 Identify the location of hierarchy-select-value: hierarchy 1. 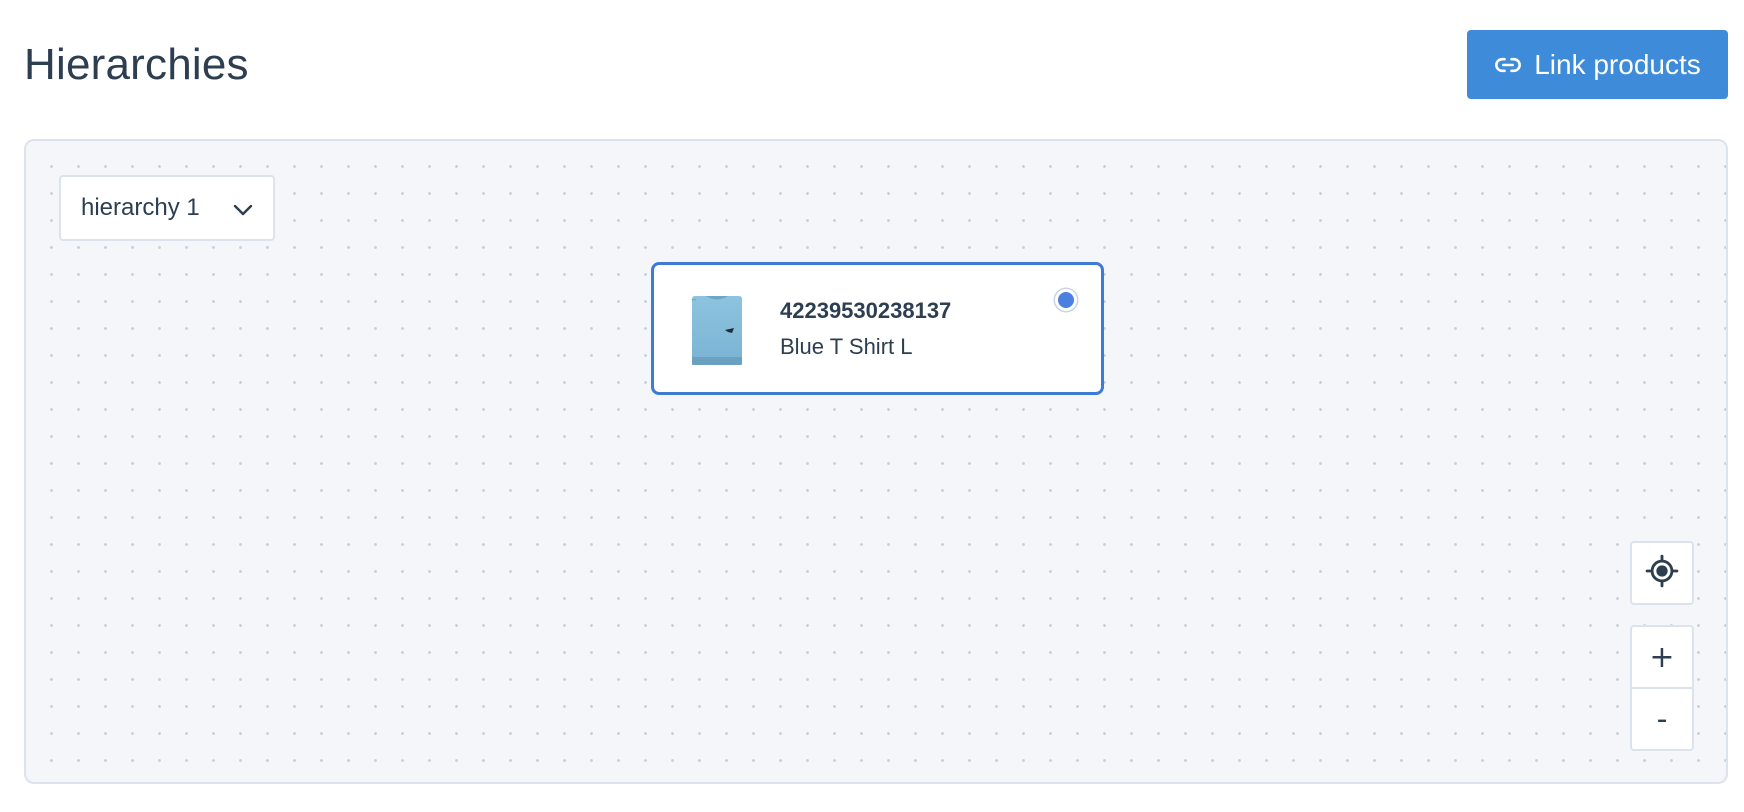
(140, 207).